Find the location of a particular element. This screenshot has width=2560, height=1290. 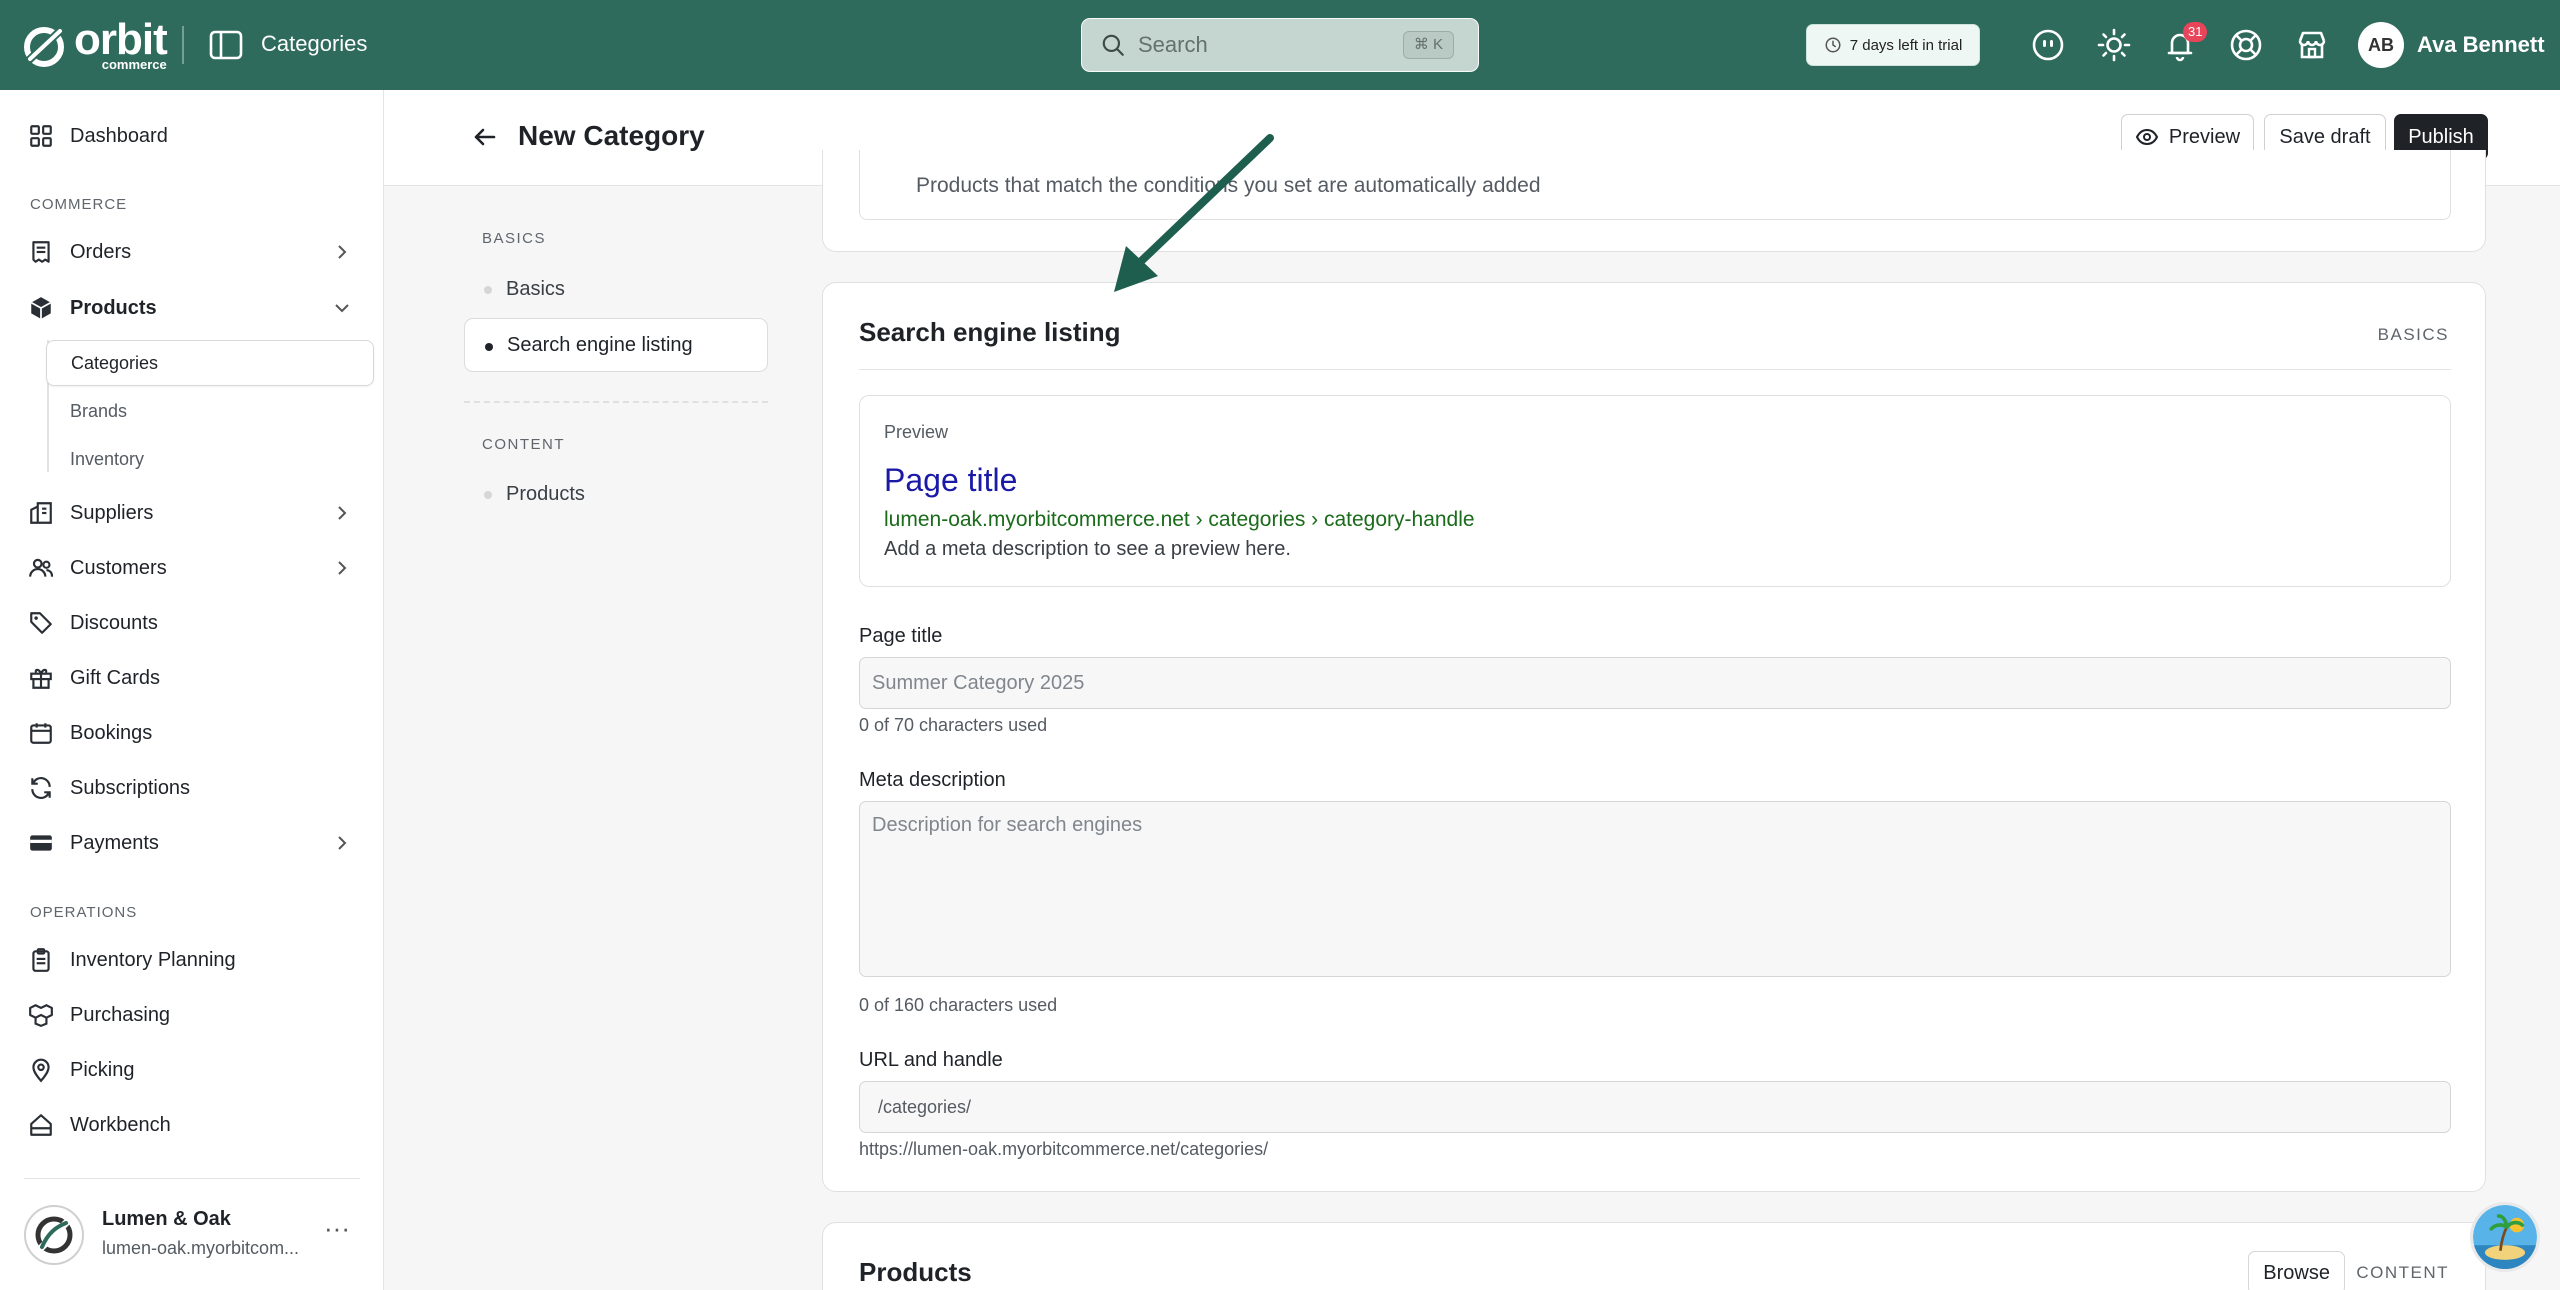

eye-icon is located at coordinates (2147, 137).